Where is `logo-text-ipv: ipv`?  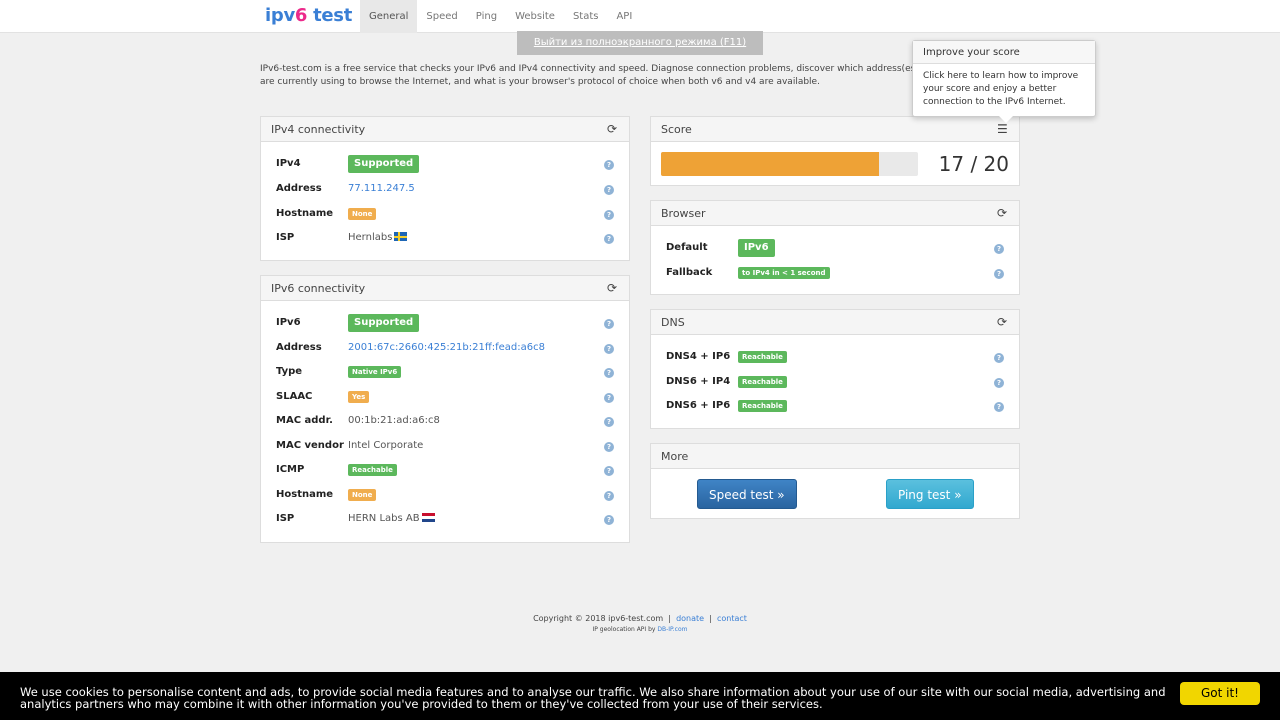 logo-text-ipv: ipv is located at coordinates (280, 15).